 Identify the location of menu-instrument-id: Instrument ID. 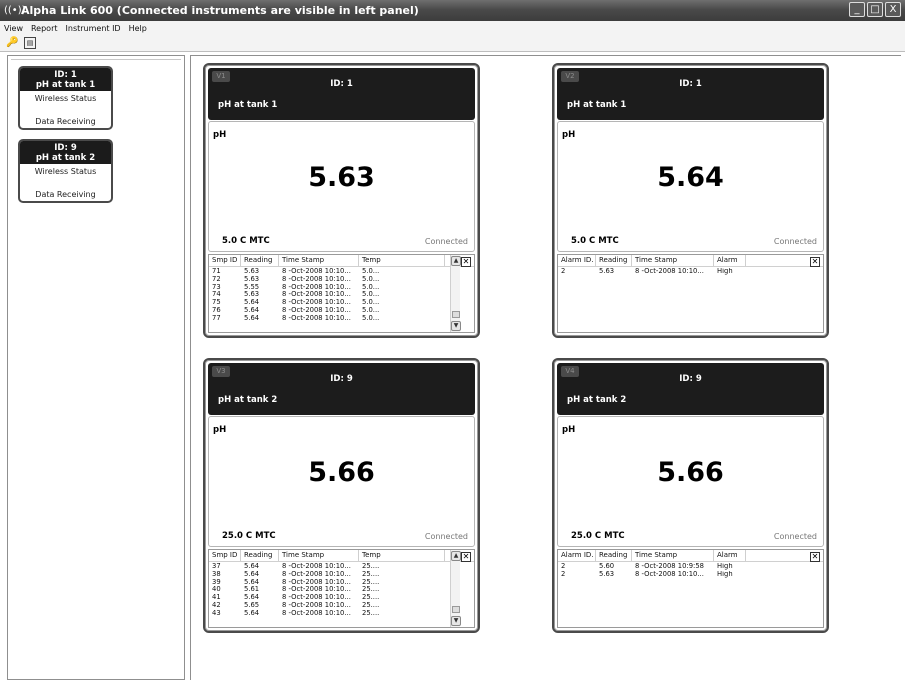
(93, 28).